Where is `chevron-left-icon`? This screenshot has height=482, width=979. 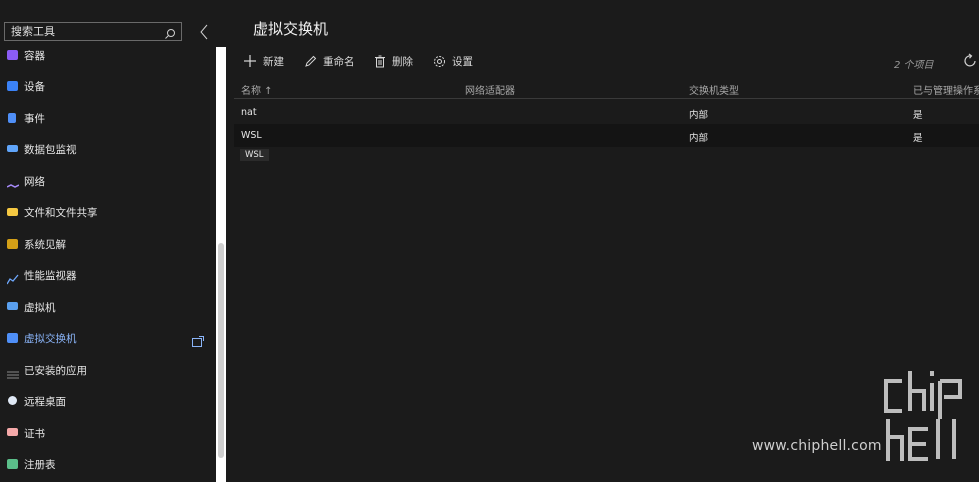 chevron-left-icon is located at coordinates (204, 32).